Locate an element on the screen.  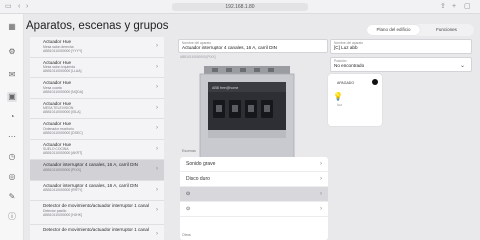
forward-icon: › is located at coordinates (27, 7).